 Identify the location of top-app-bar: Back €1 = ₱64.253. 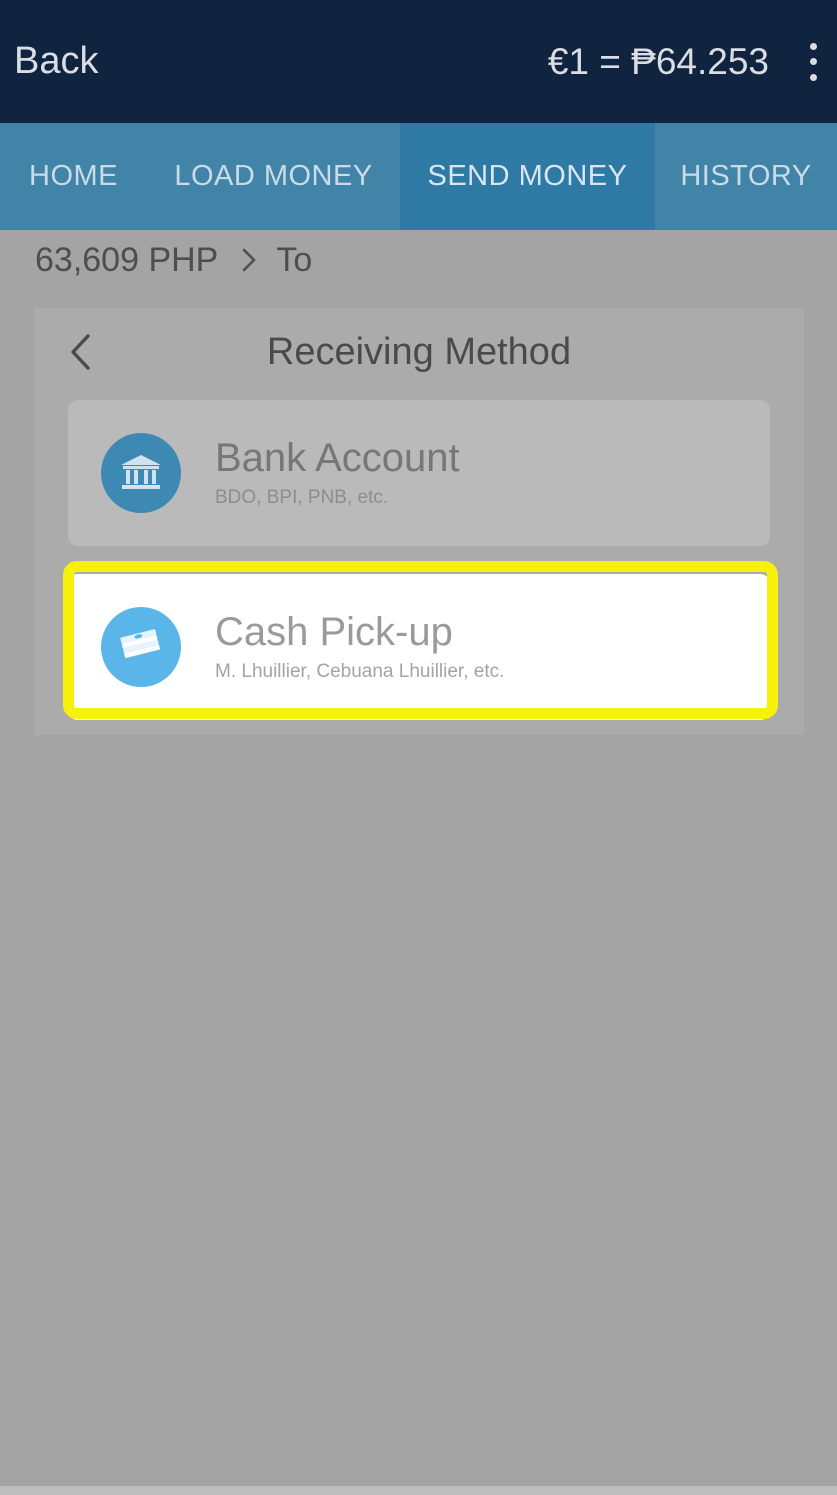
(418, 61).